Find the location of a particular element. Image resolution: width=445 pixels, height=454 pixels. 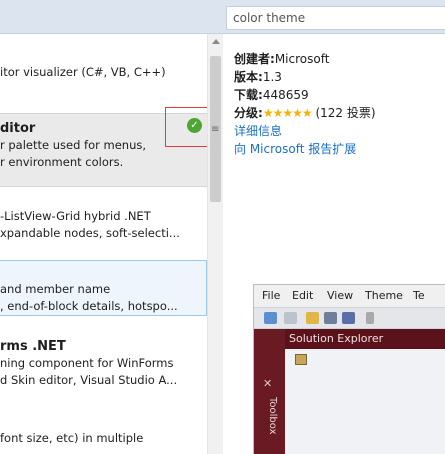

preview-menu-theme: Theme is located at coordinates (384, 295).